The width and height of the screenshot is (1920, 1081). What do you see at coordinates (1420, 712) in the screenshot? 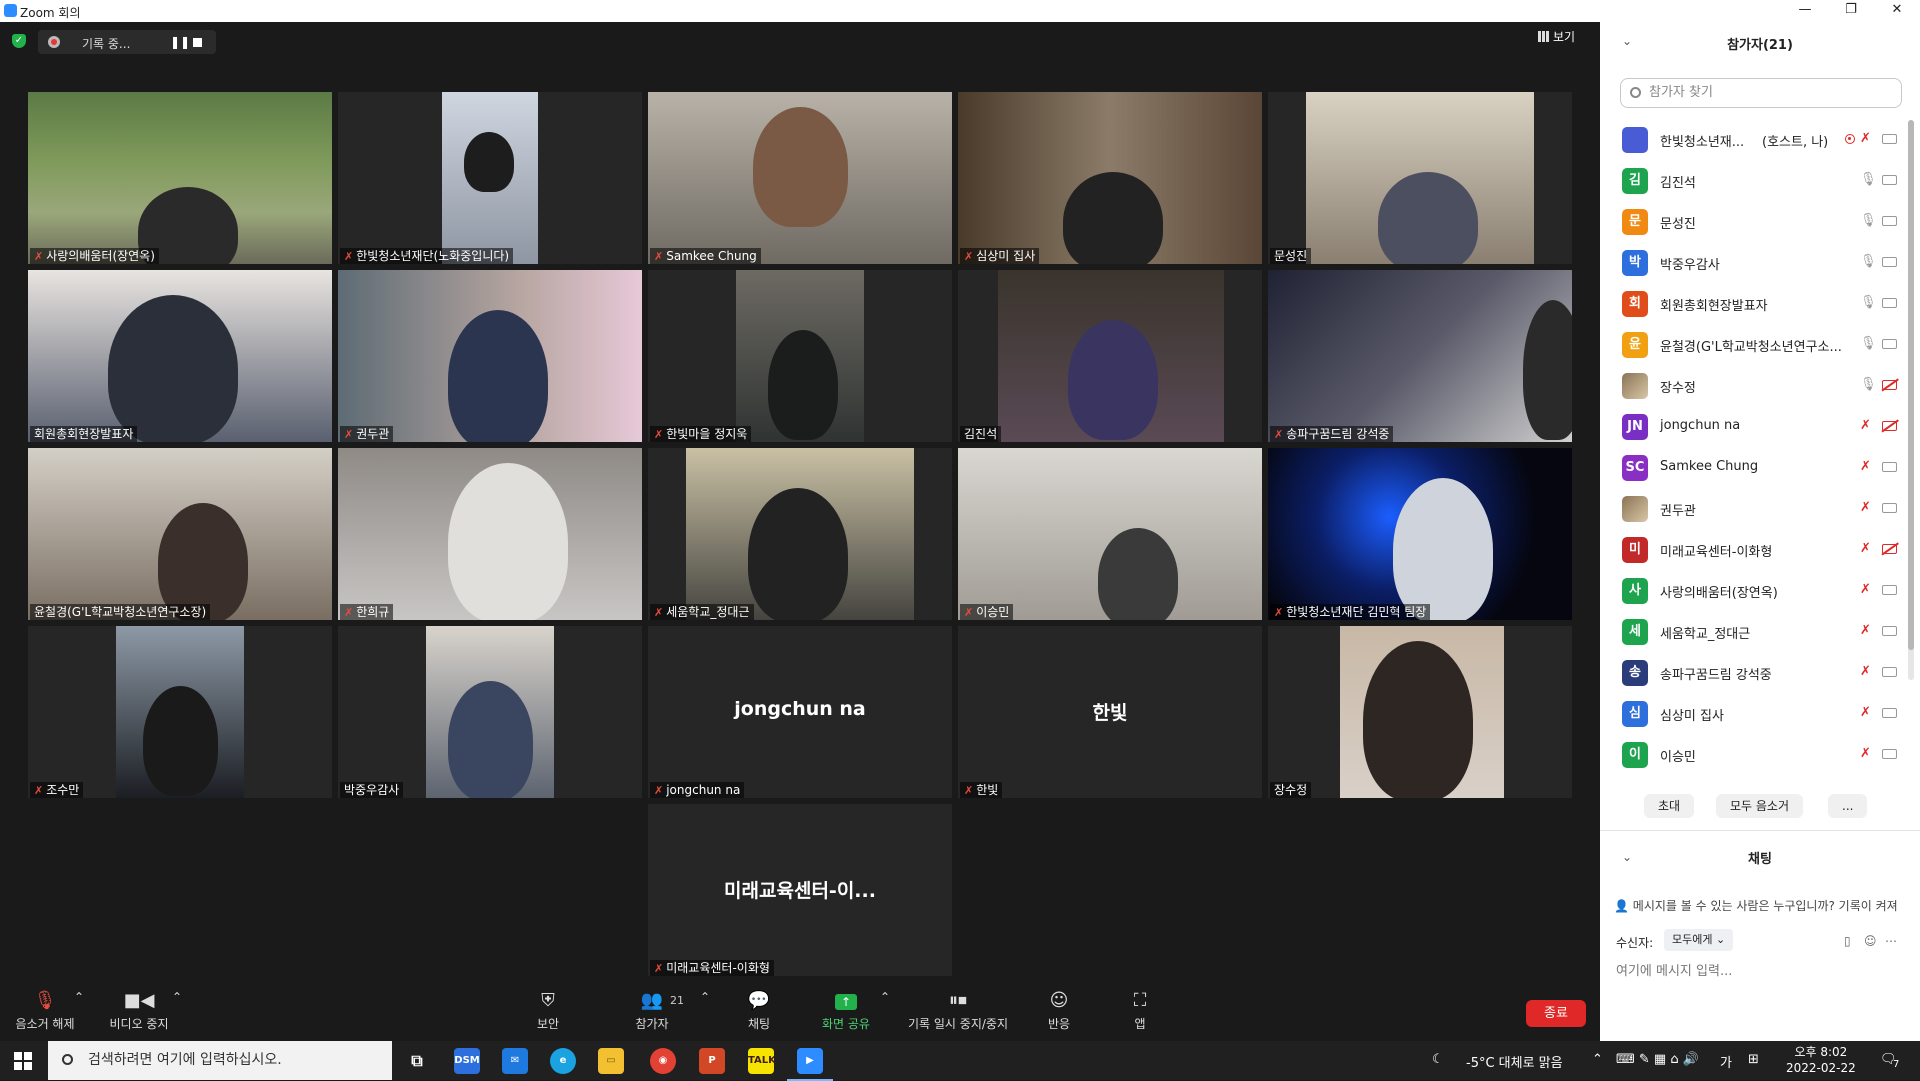
I see `video-tile: 장수정` at bounding box center [1420, 712].